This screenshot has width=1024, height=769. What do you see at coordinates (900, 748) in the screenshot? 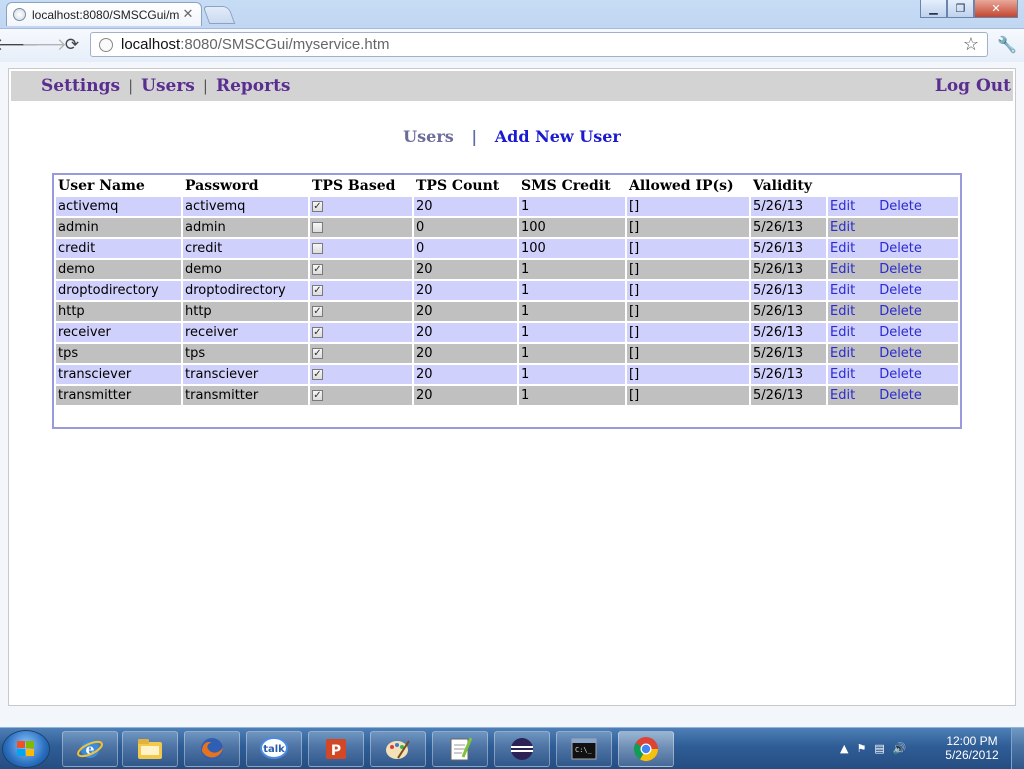
I see `volume-icon: 🔊` at bounding box center [900, 748].